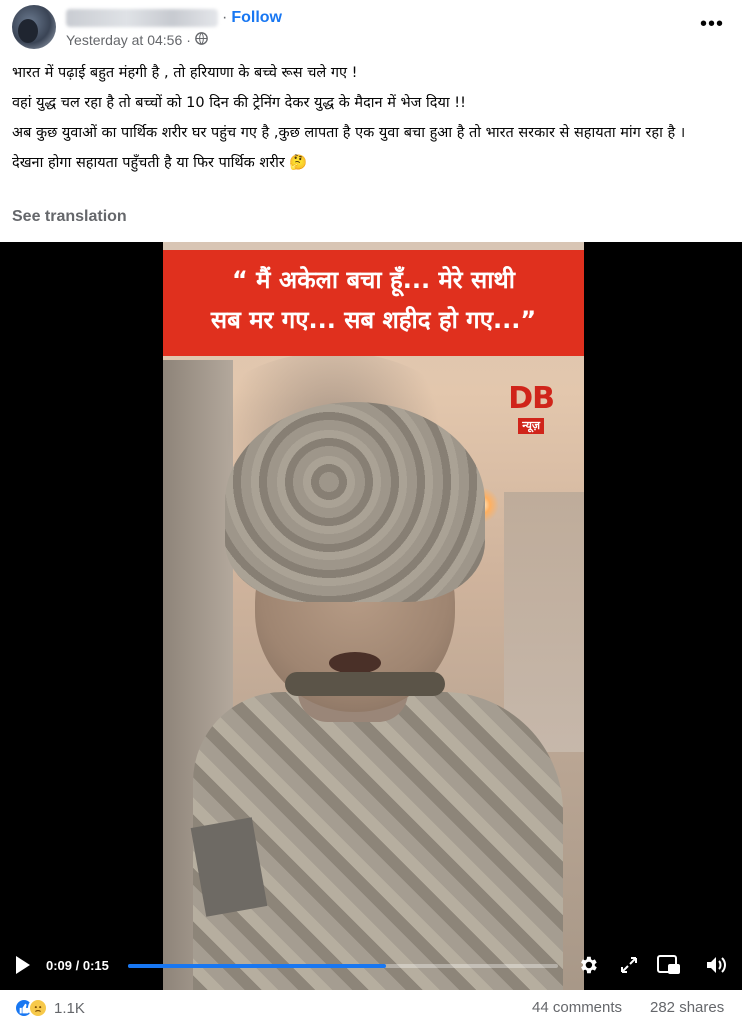  I want to click on post-timestamp: Yesterday at 04:56, so click(124, 40).